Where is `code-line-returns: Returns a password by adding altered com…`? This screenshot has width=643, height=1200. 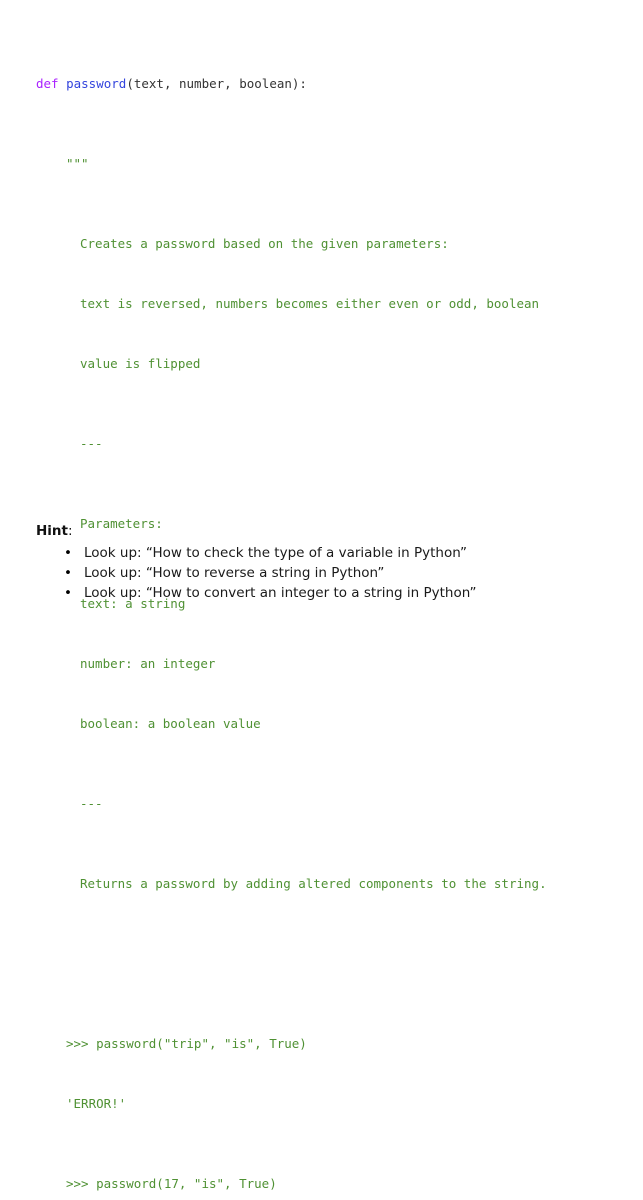
code-line-returns: Returns a password by adding altered com… is located at coordinates (321, 884).